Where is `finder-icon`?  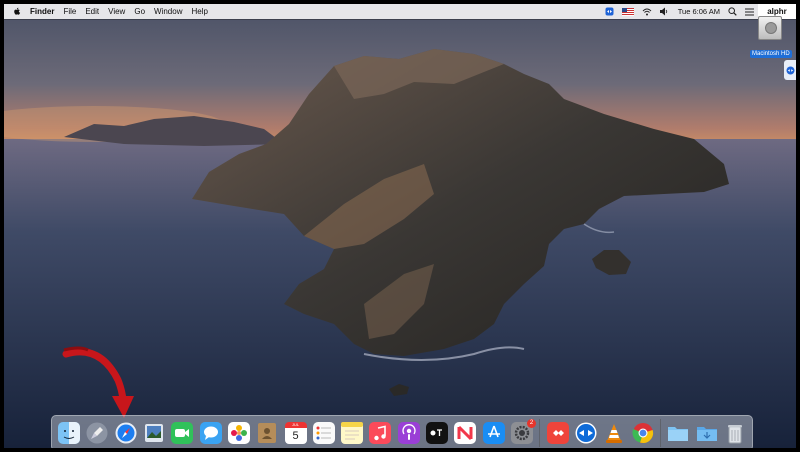 finder-icon is located at coordinates (69, 433).